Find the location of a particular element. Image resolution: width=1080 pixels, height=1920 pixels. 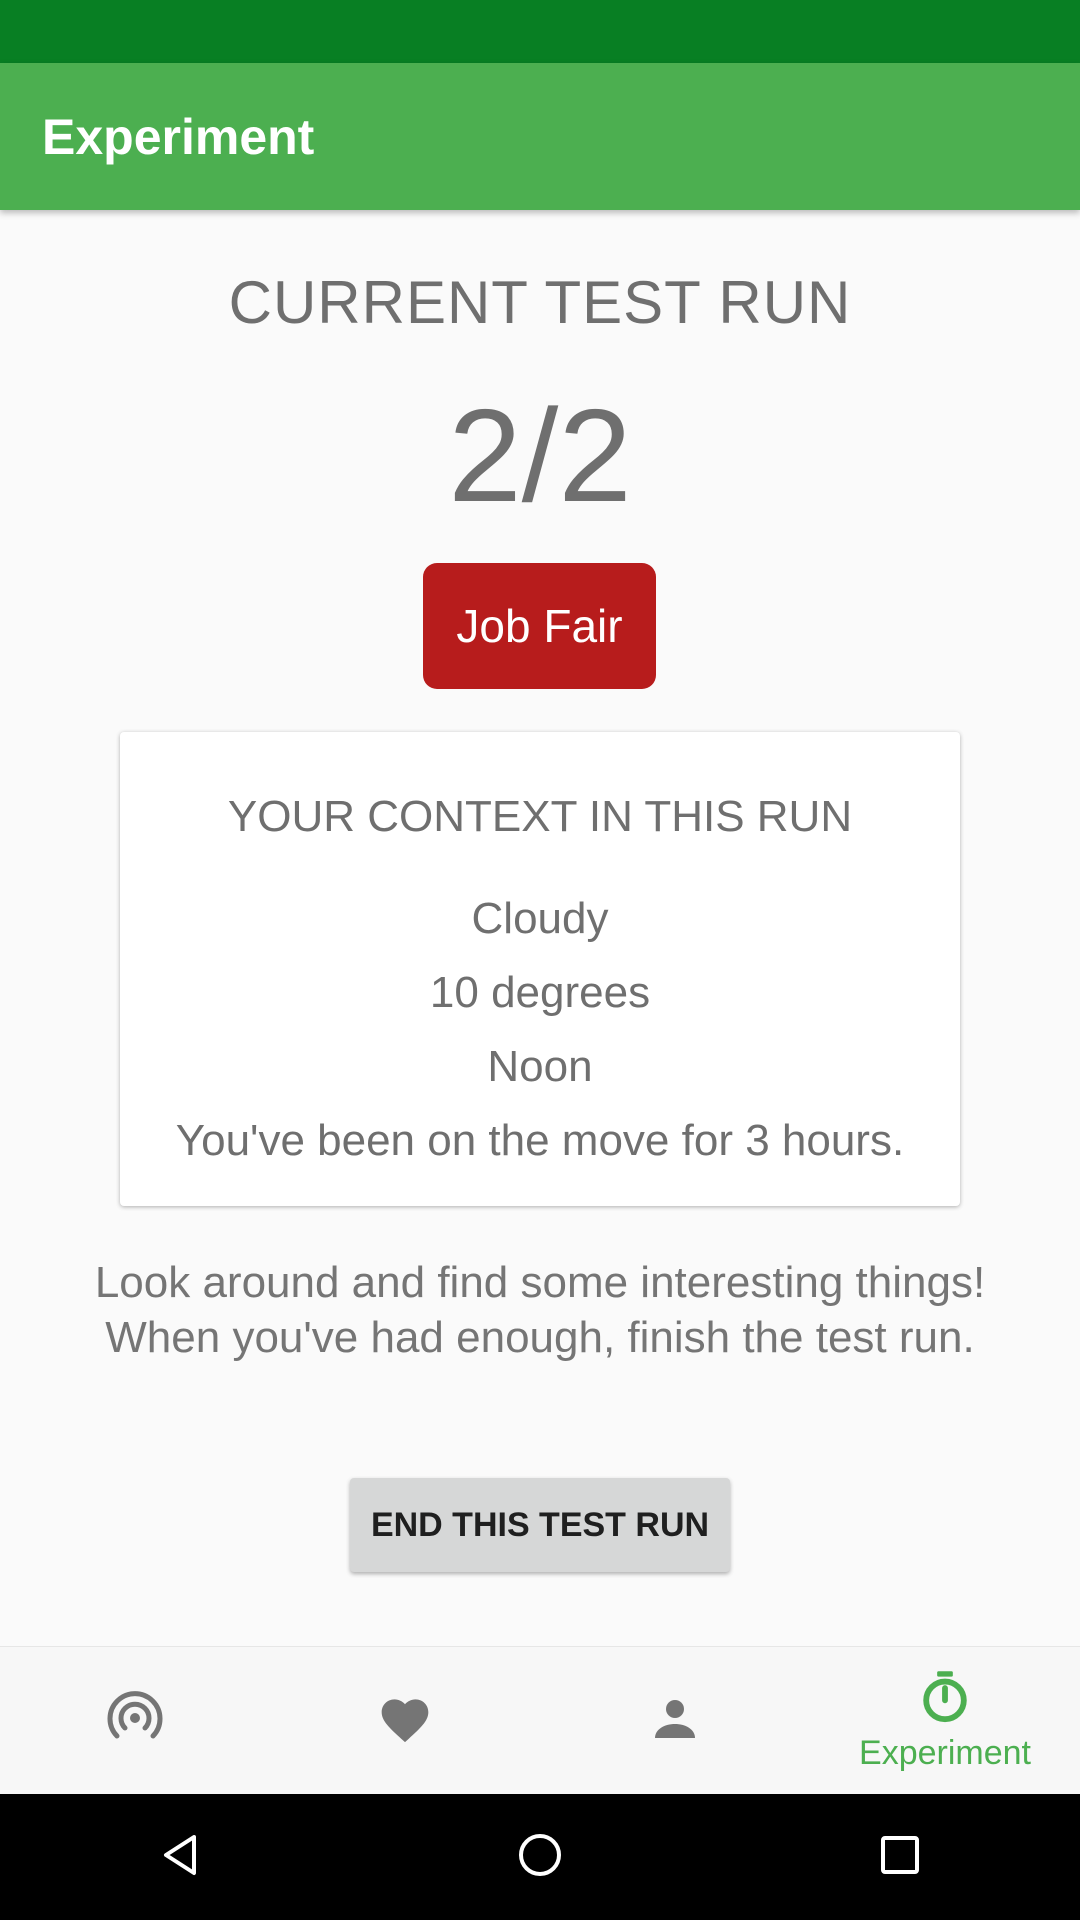

run-counter: 2/2 is located at coordinates (540, 455).